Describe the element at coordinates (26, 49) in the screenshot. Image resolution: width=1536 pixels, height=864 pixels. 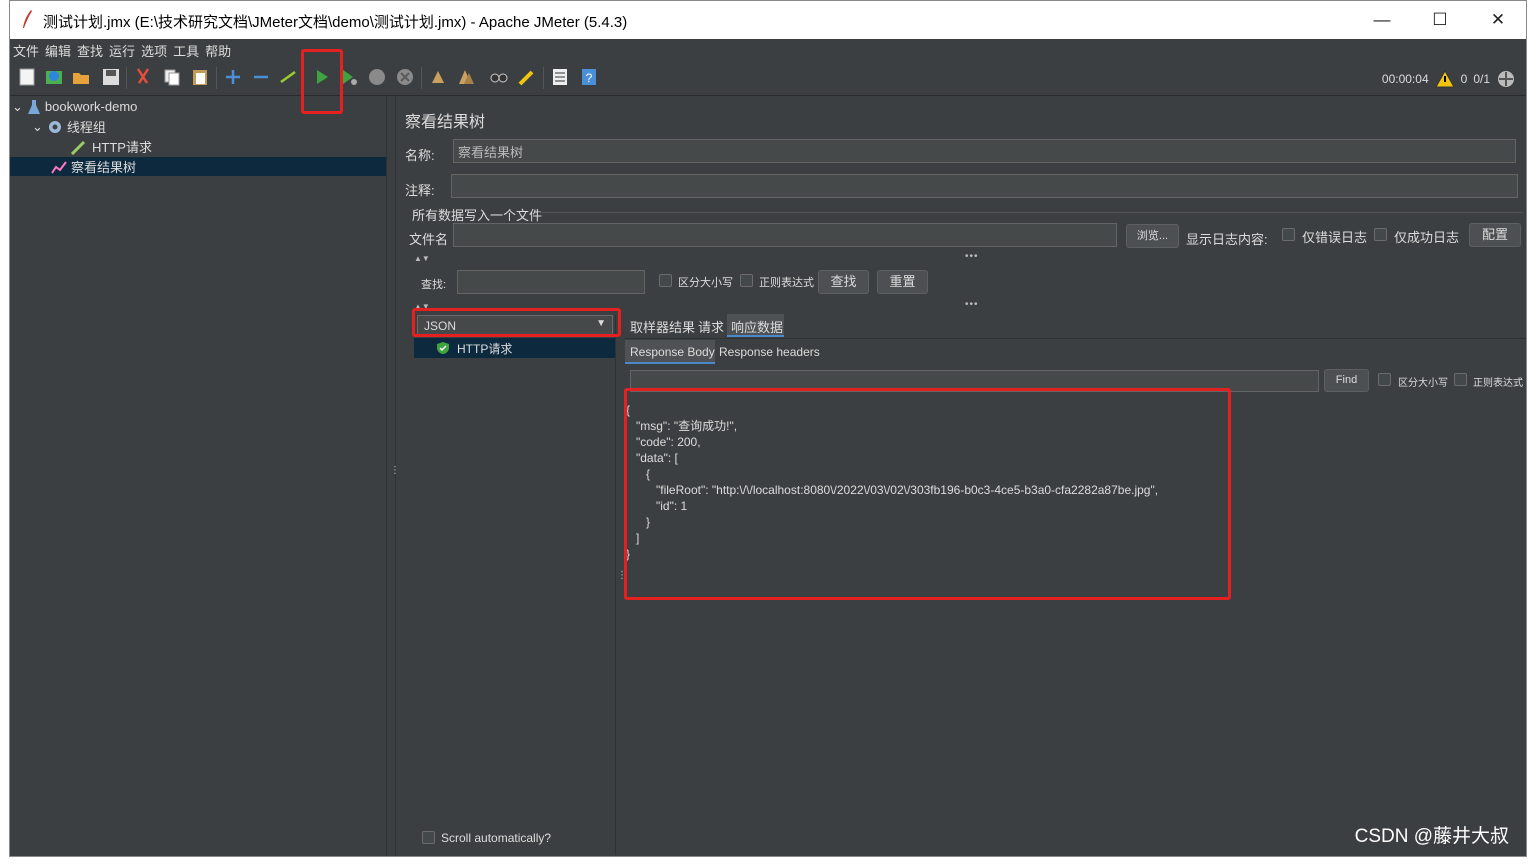
I see `menu-file: 文件` at that location.